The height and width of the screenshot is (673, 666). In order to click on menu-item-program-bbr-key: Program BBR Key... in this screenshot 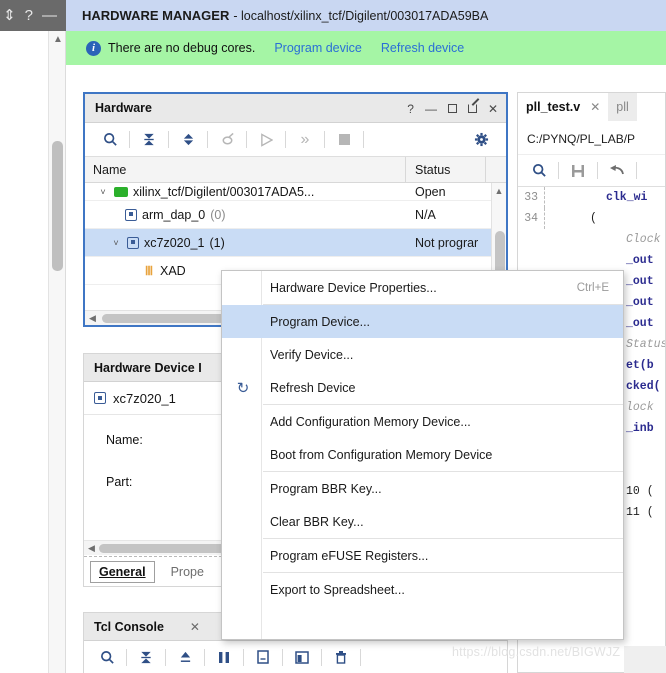, I will do `click(422, 488)`.